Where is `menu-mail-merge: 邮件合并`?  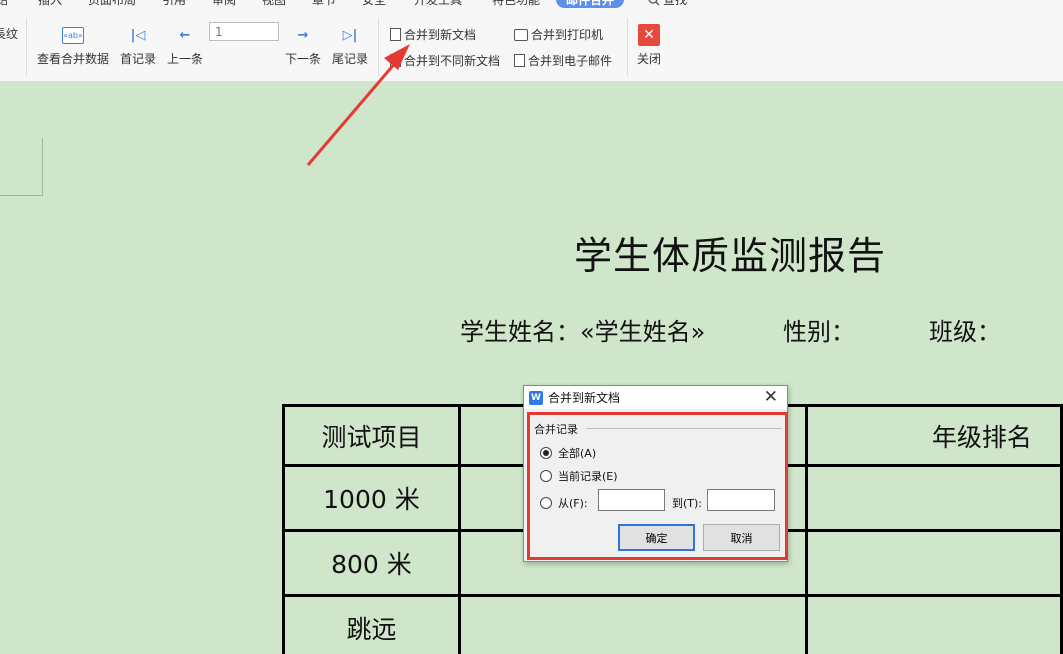 menu-mail-merge: 邮件合并 is located at coordinates (590, 4).